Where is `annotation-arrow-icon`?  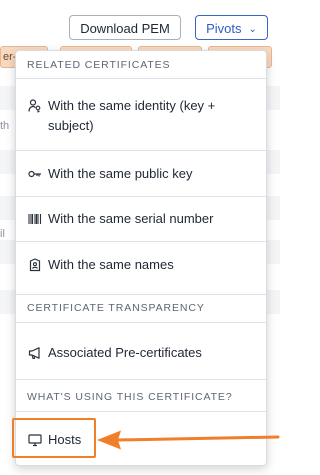
annotation-arrow-icon is located at coordinates (188, 440).